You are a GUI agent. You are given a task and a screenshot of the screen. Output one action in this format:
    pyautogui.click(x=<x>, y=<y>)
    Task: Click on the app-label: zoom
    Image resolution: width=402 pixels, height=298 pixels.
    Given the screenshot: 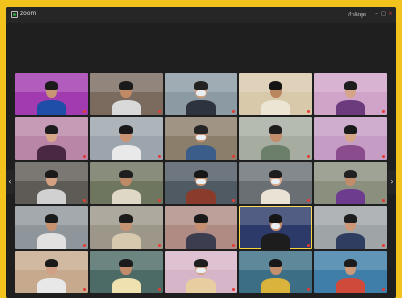 What is the action you would take?
    pyautogui.click(x=28, y=13)
    